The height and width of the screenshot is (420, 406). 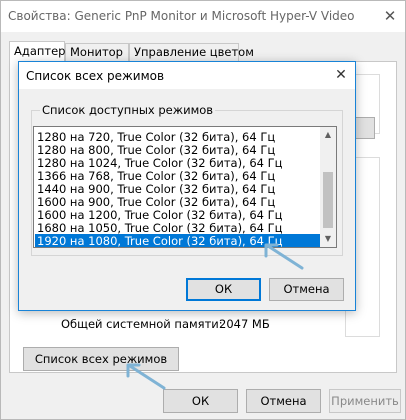 What do you see at coordinates (365, 128) in the screenshot?
I see `properties-button` at bounding box center [365, 128].